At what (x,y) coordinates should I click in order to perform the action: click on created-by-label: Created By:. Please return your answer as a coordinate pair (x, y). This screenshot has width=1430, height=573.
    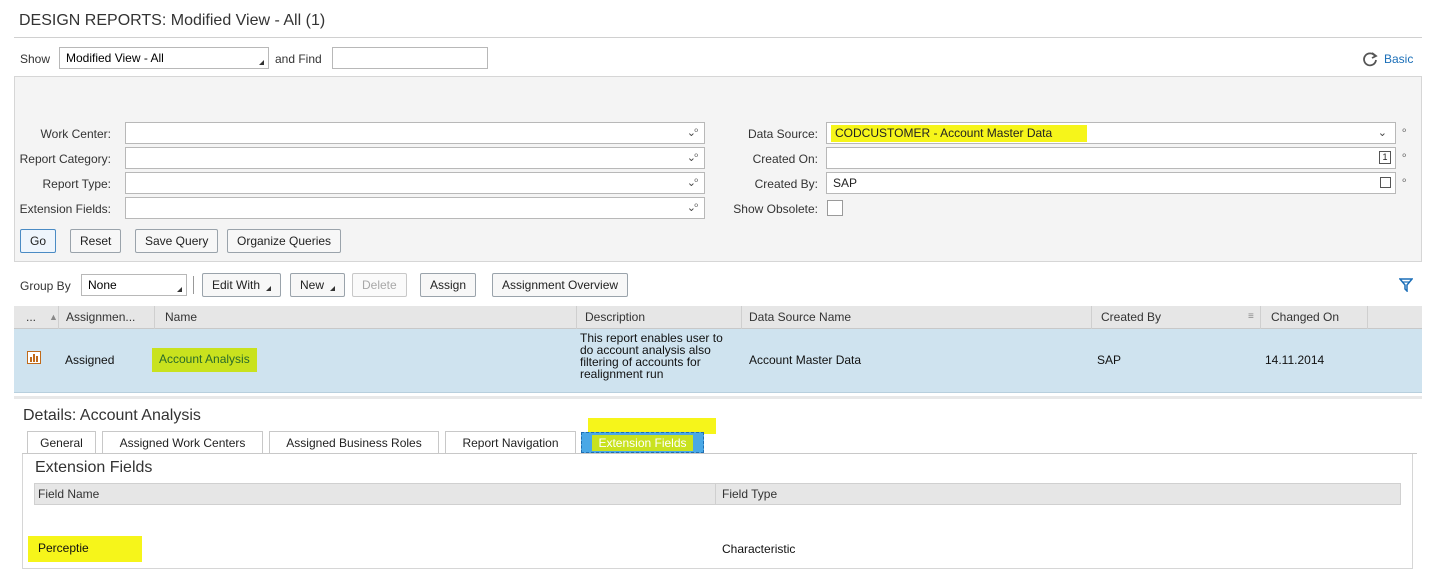
    Looking at the image, I should click on (786, 184).